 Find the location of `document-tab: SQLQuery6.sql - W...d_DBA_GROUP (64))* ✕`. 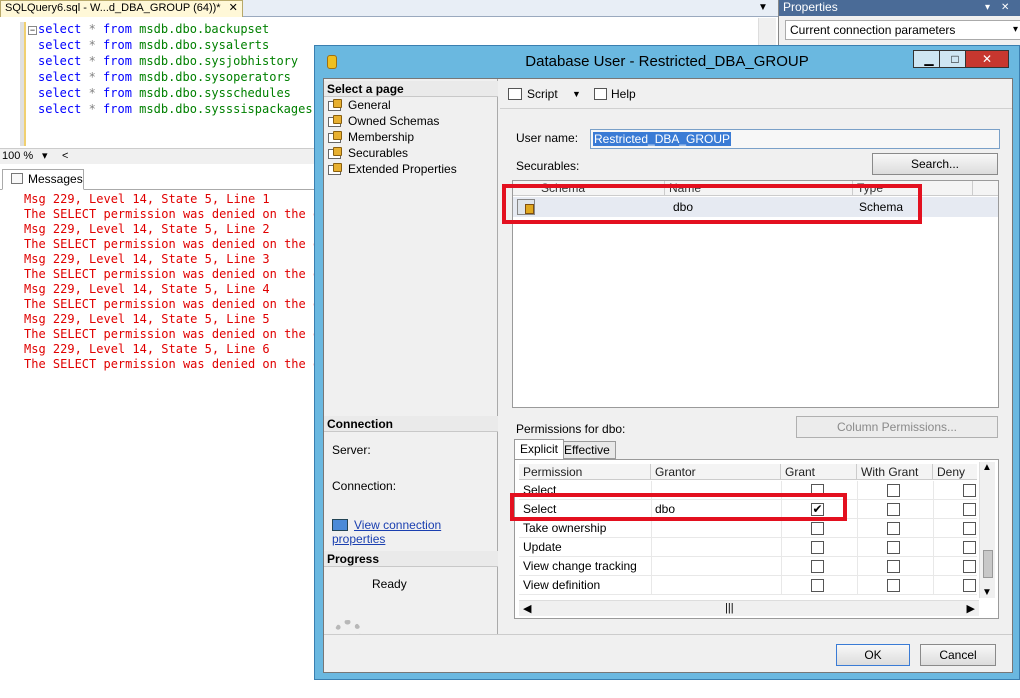

document-tab: SQLQuery6.sql - W...d_DBA_GROUP (64))* ✕ is located at coordinates (121, 8).